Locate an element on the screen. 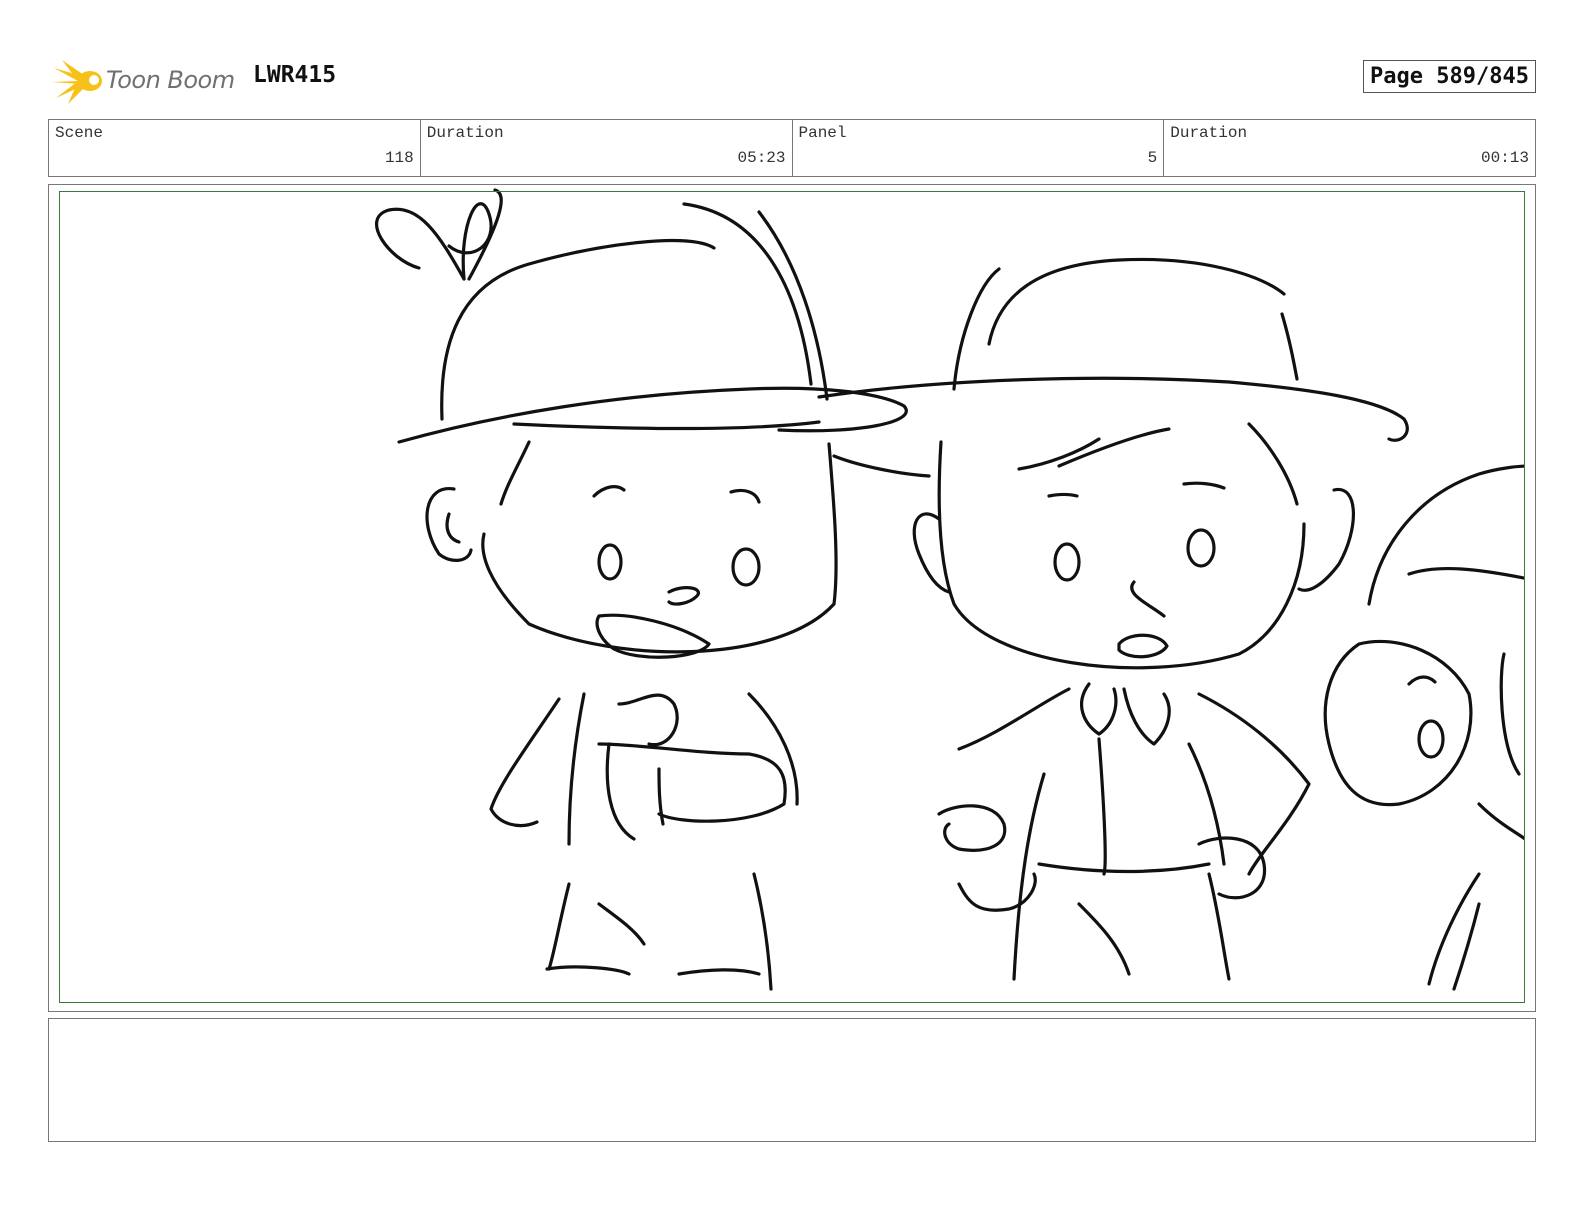  scene-duration-label: Duration is located at coordinates (465, 133).